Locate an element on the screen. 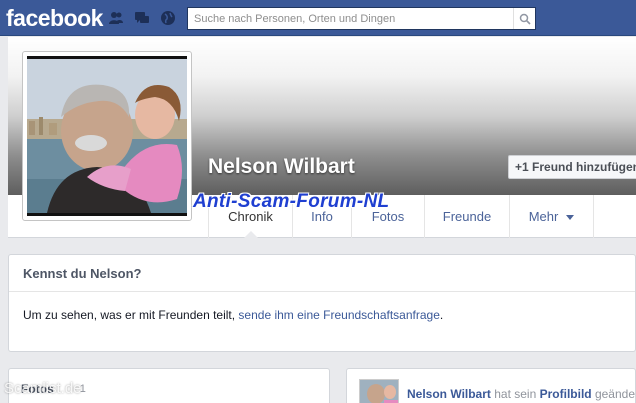  tab-mehr-label: Mehr is located at coordinates (543, 216).